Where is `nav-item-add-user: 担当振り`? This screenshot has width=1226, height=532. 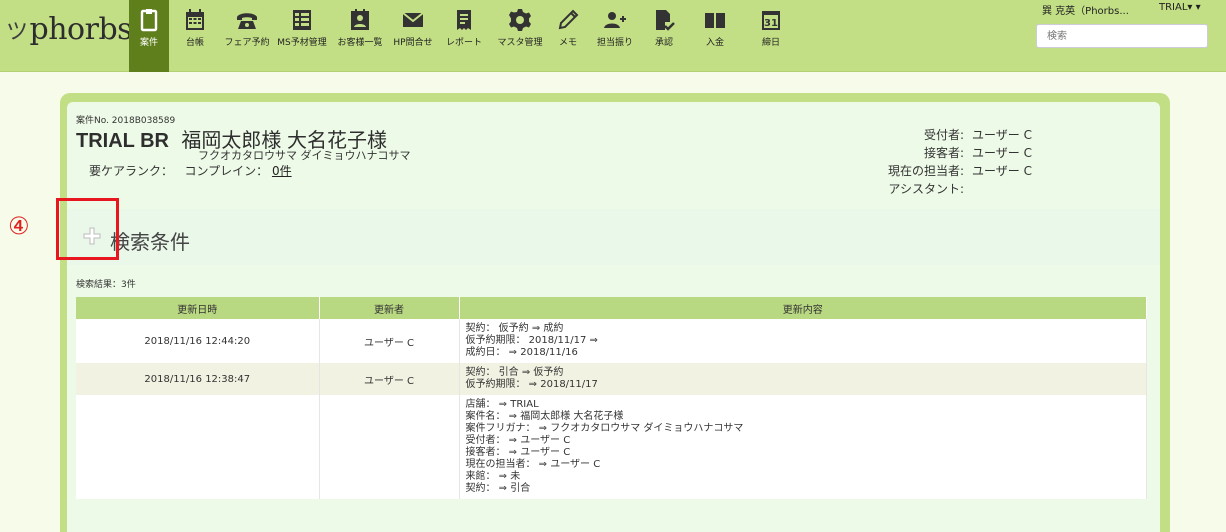
nav-item-add-user: 担当振り is located at coordinates (615, 36).